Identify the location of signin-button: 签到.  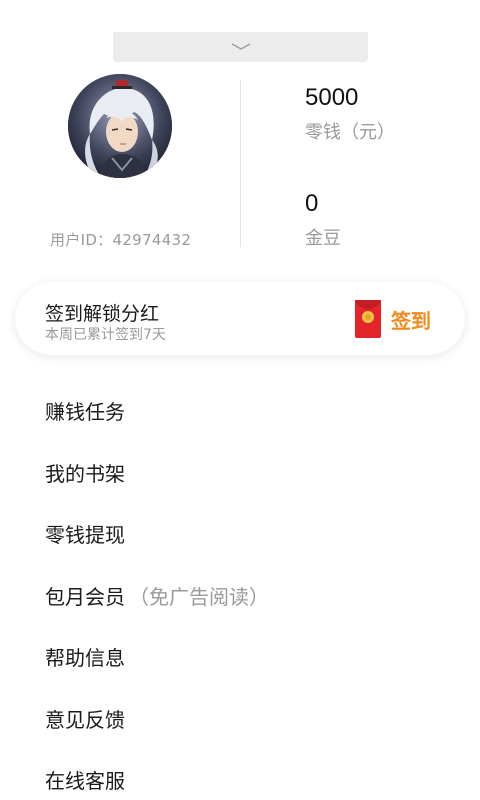
(393, 319).